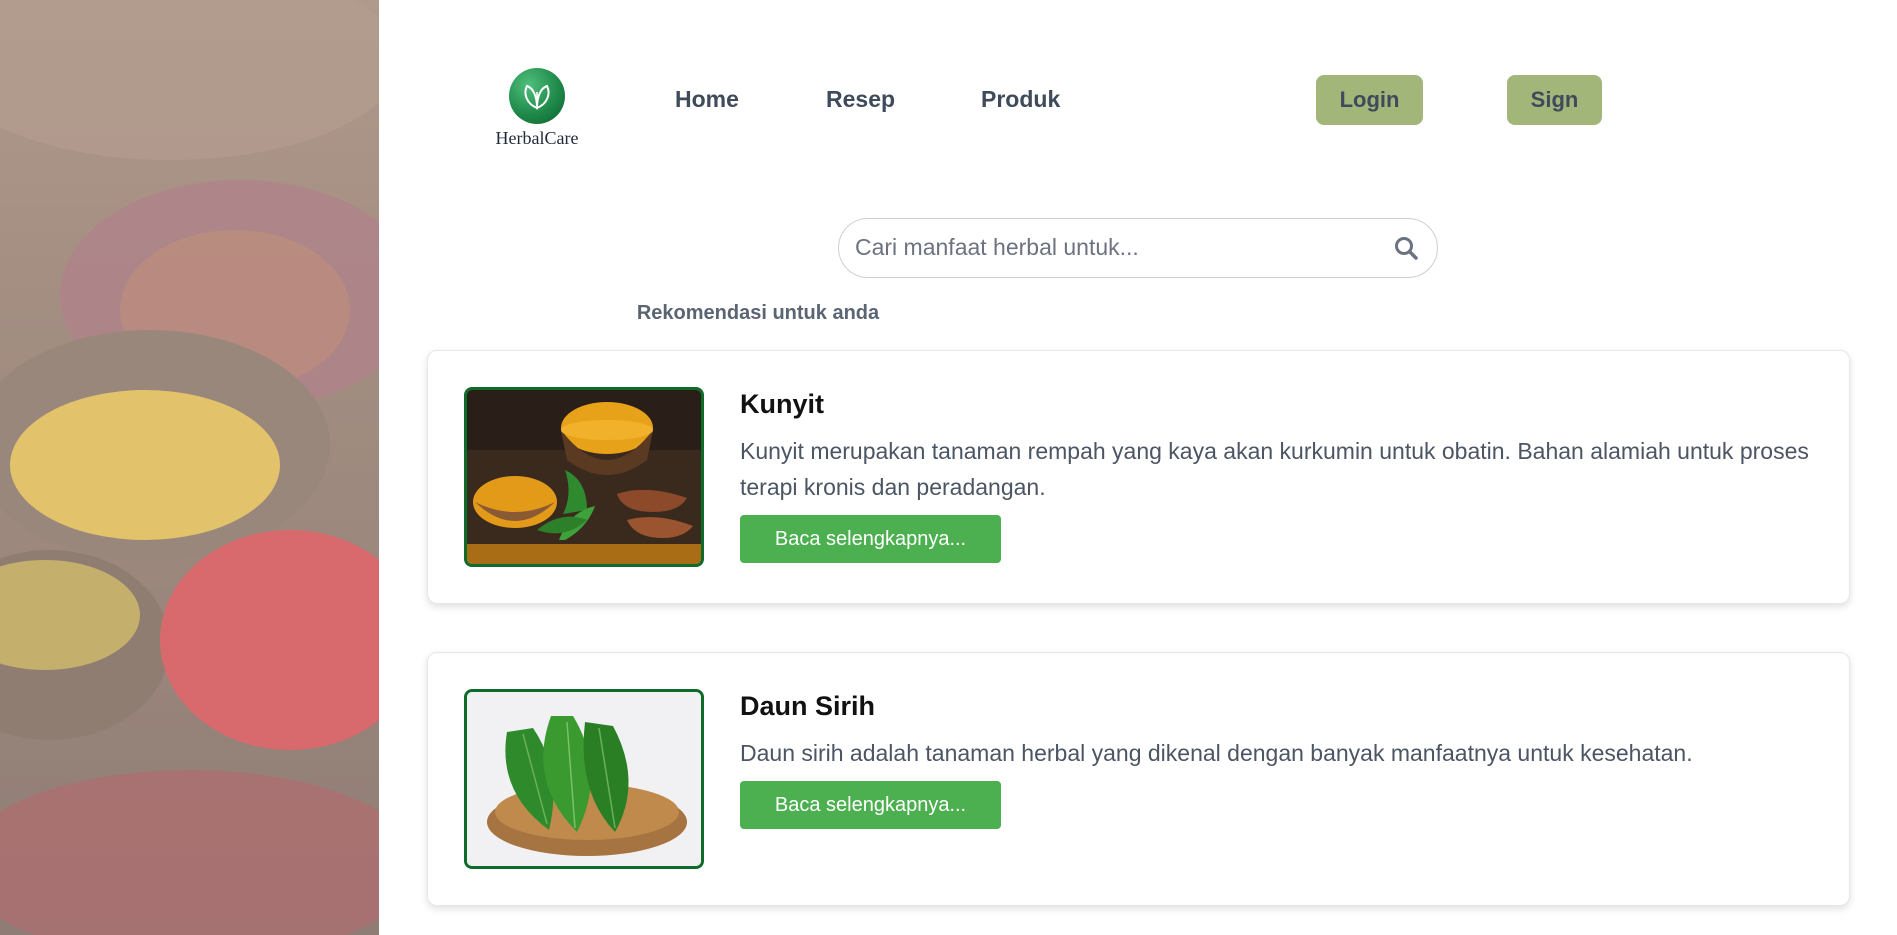  I want to click on search-input, so click(1115, 247).